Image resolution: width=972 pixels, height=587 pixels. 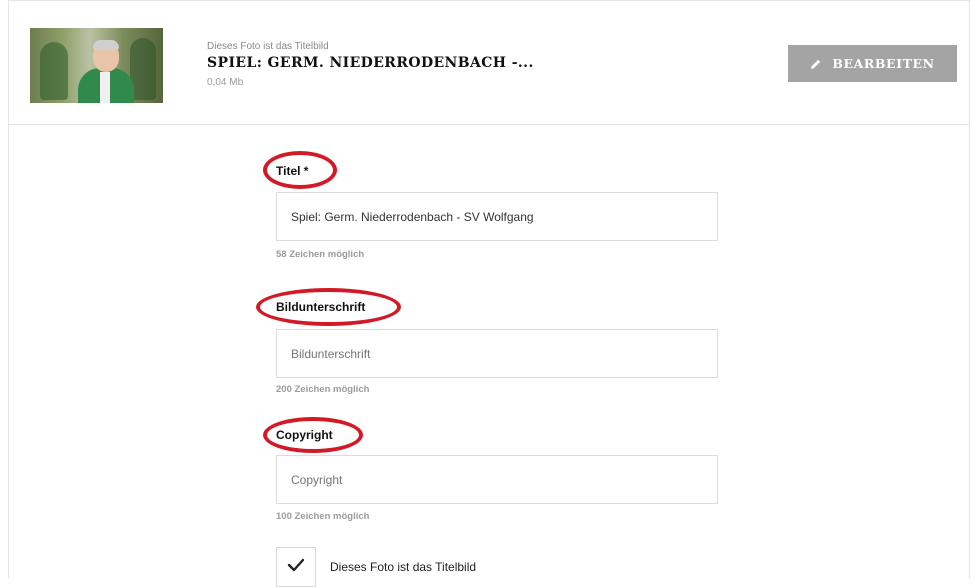 I want to click on copyright-char-hint: 100 Zeichen möglich, so click(x=323, y=516).